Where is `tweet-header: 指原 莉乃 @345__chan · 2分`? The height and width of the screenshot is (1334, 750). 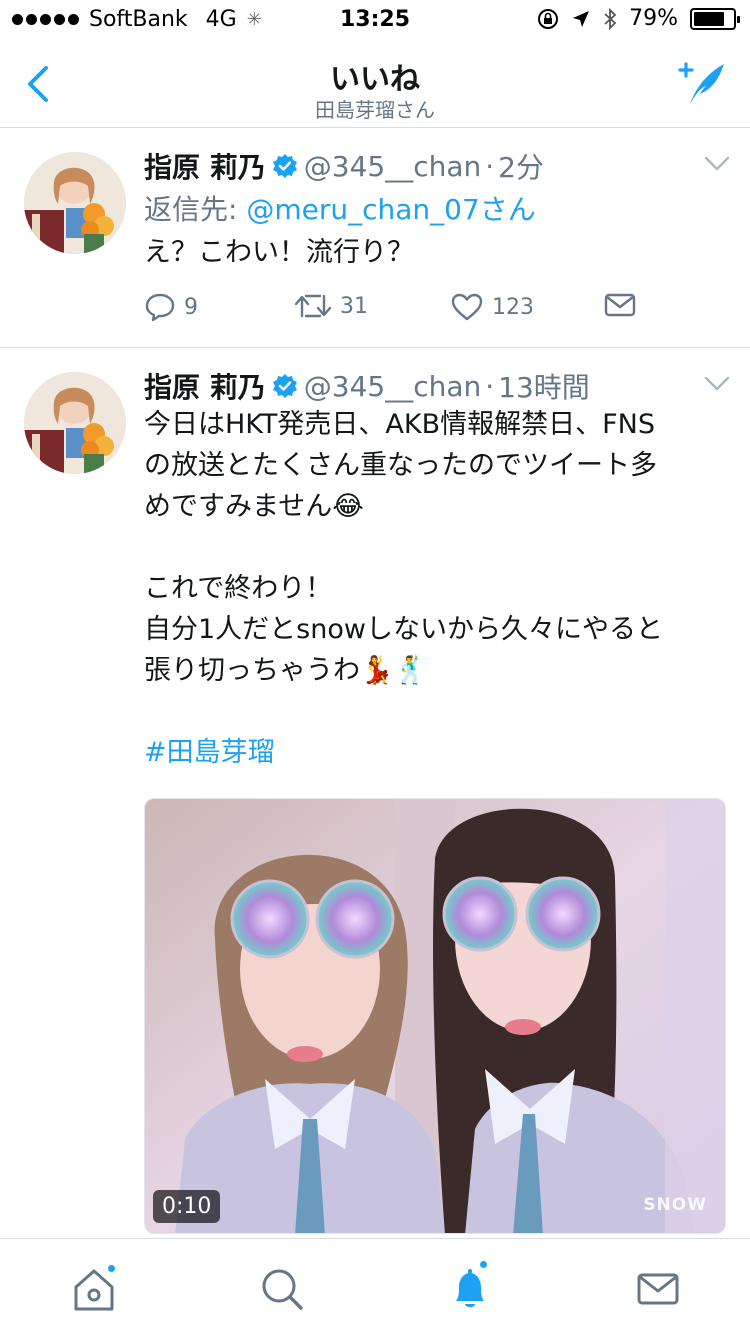 tweet-header: 指原 莉乃 @345__chan · 2分 is located at coordinates (417, 166).